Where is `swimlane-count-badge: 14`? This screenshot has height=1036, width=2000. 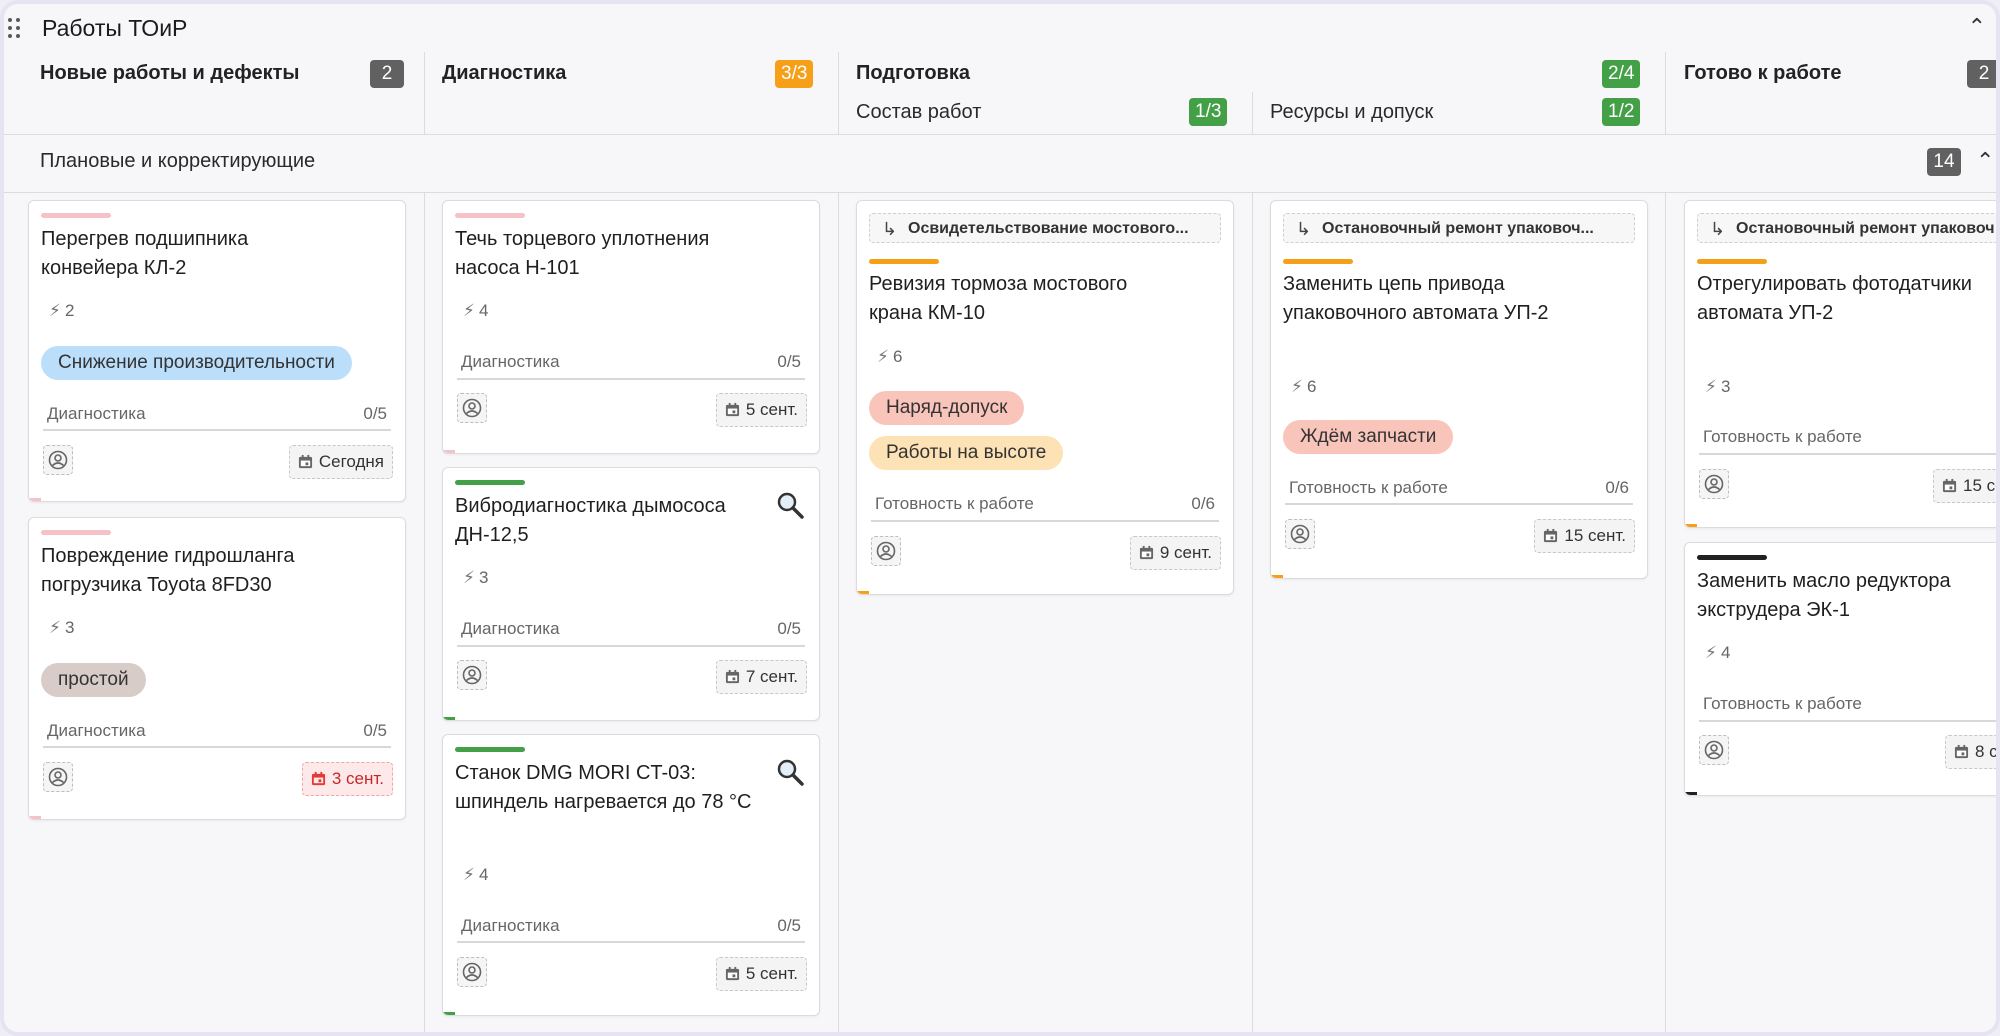 swimlane-count-badge: 14 is located at coordinates (1944, 162).